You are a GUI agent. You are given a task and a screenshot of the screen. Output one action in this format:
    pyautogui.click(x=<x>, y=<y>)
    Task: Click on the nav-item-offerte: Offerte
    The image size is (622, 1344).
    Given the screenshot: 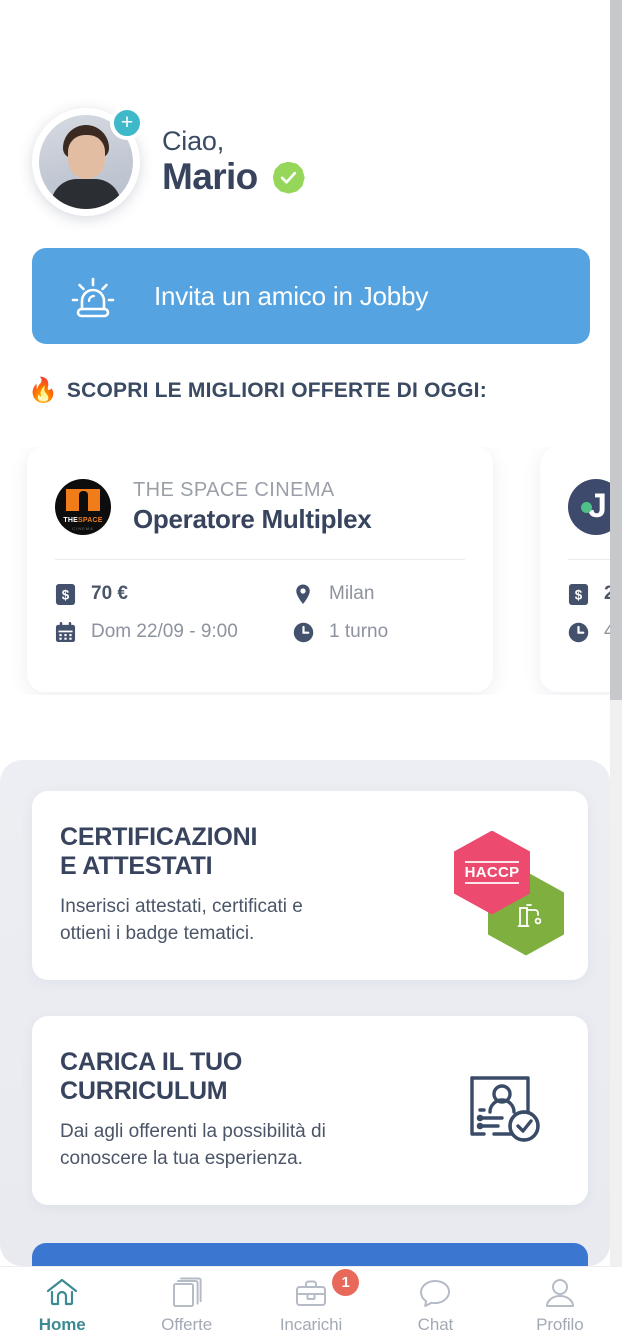 What is the action you would take?
    pyautogui.click(x=186, y=1305)
    